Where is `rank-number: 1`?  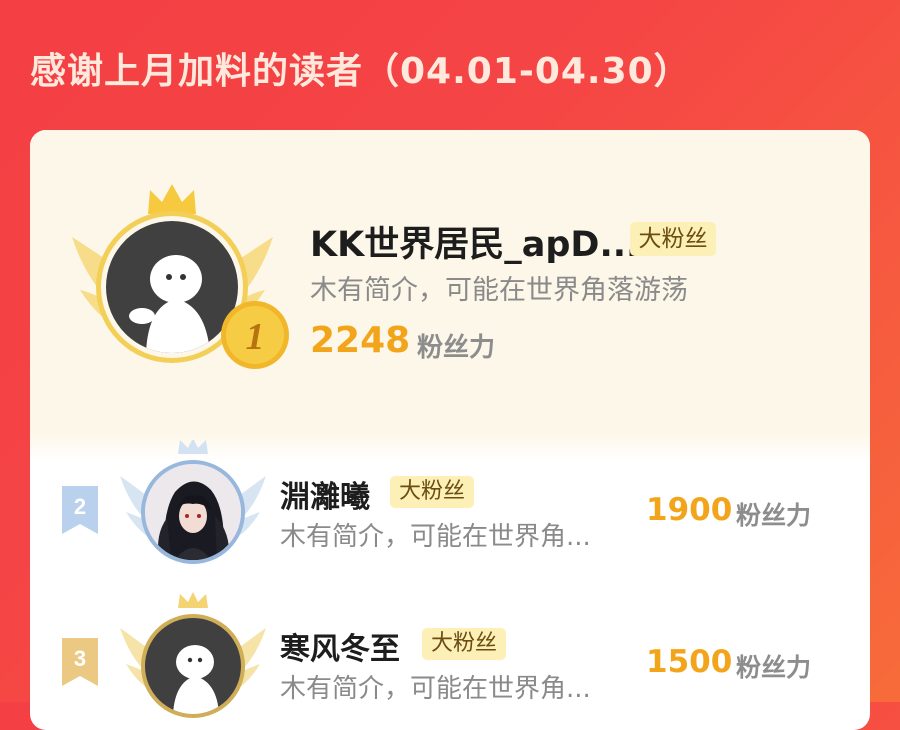 rank-number: 1 is located at coordinates (255, 337).